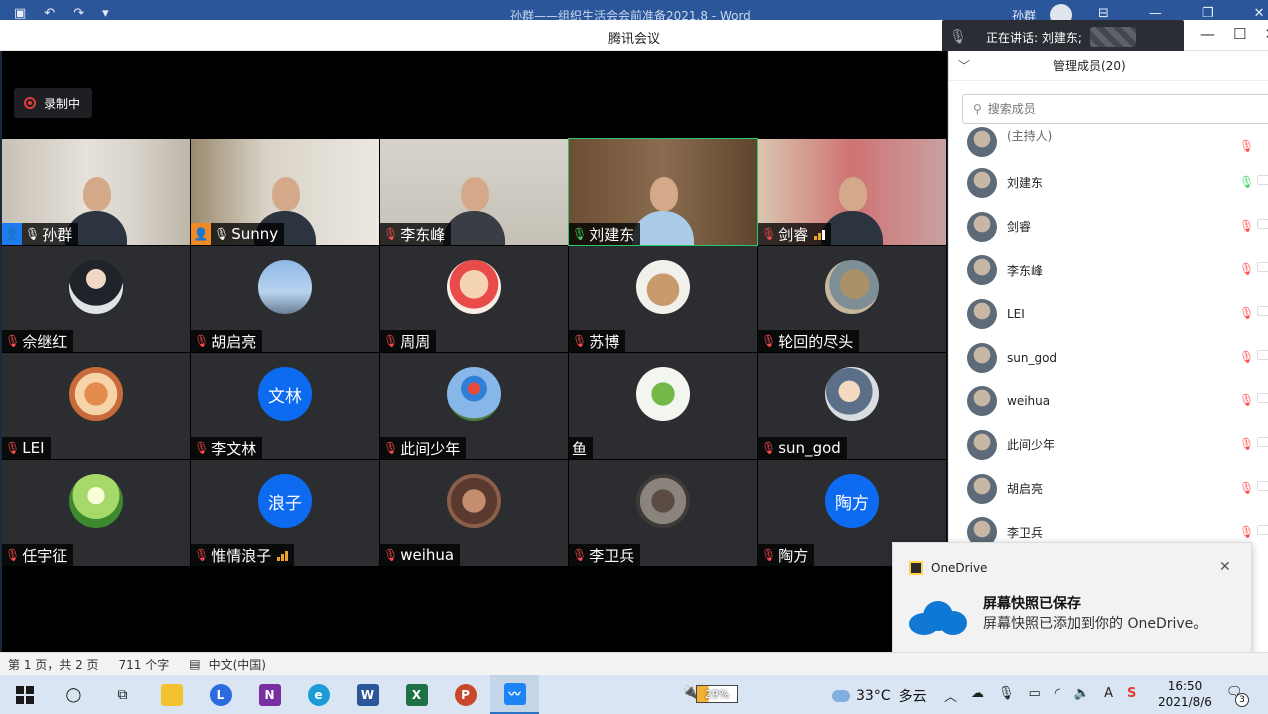  What do you see at coordinates (977, 695) in the screenshot?
I see `network-cloud-icon: ☁` at bounding box center [977, 695].